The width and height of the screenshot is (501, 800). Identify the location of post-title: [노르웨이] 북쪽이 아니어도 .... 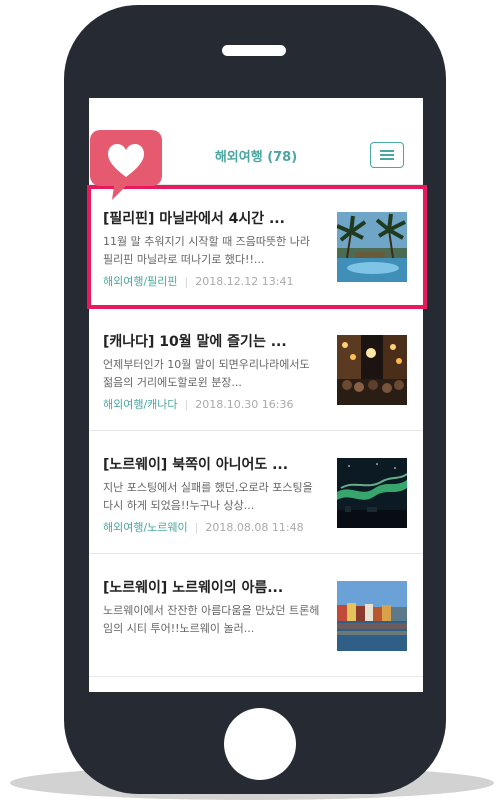
(213, 464).